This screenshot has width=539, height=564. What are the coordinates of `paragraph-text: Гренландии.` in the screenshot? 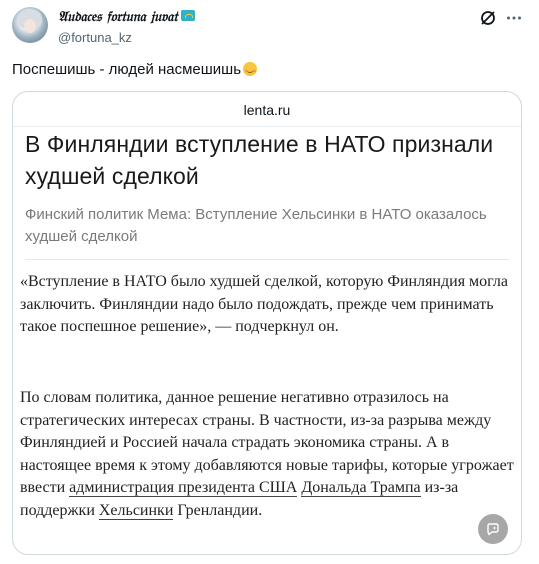 It's located at (218, 510).